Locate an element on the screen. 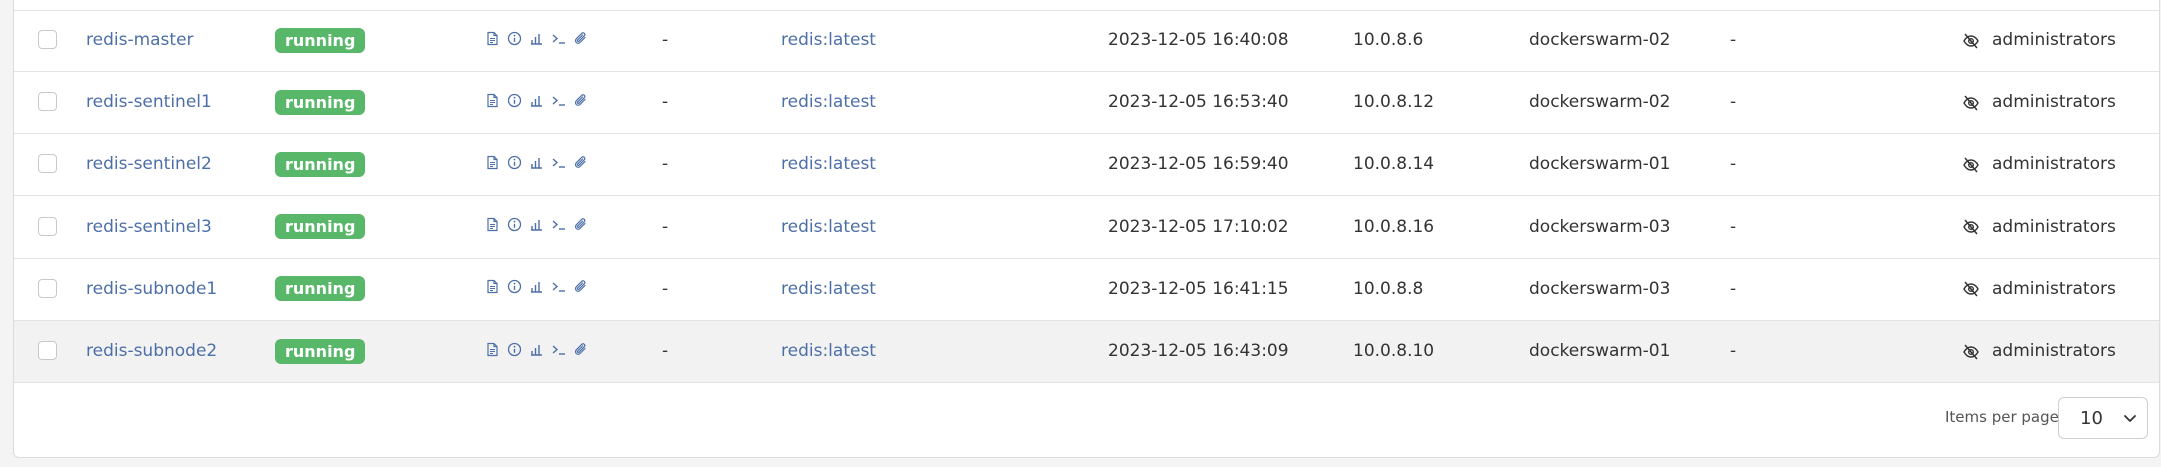 The height and width of the screenshot is (467, 2161). container-name-link: redis-sentinel2 is located at coordinates (149, 164).